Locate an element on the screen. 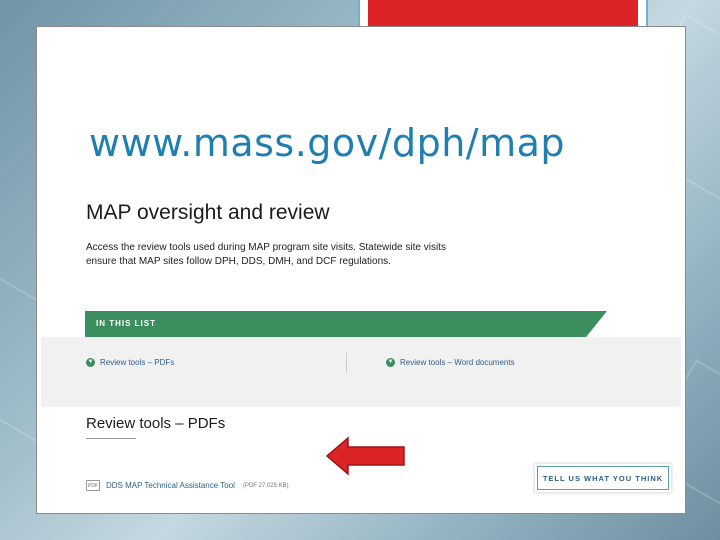  pdf-file-icon: PDF is located at coordinates (93, 485).